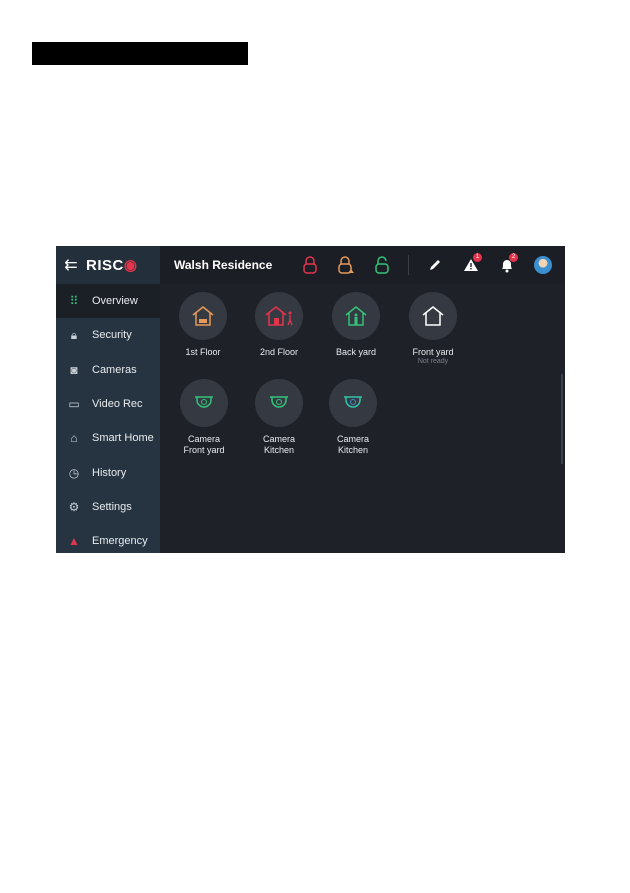  I want to click on video-icon: ▭, so click(74, 404).